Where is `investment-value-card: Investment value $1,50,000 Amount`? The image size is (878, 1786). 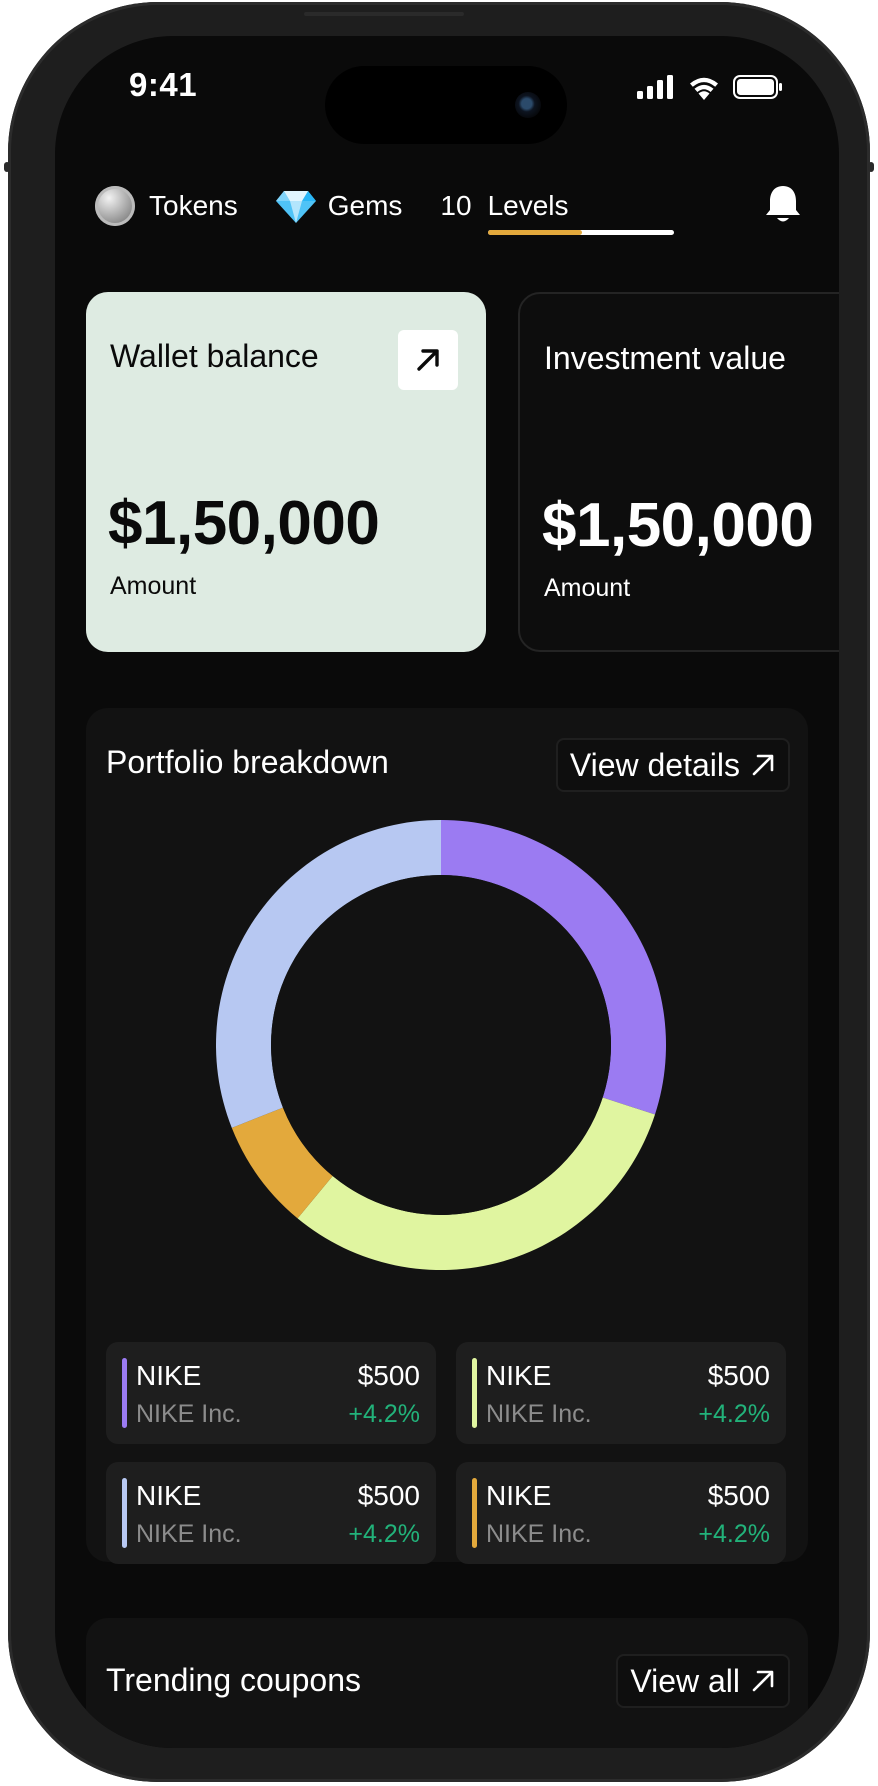
investment-value-card: Investment value $1,50,000 Amount is located at coordinates (678, 472).